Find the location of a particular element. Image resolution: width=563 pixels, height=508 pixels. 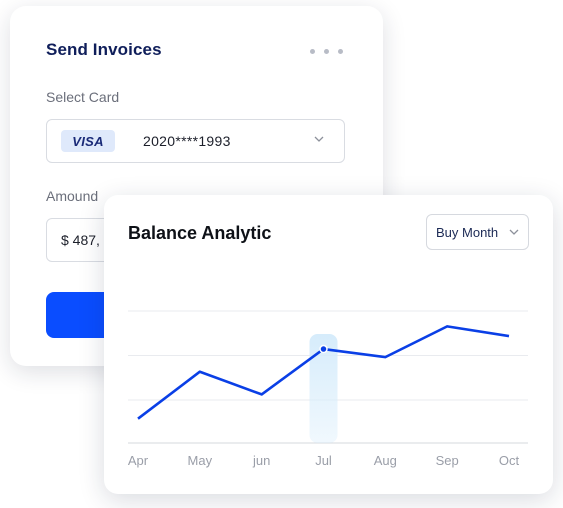

x-tick-label: Aug is located at coordinates (385, 460).